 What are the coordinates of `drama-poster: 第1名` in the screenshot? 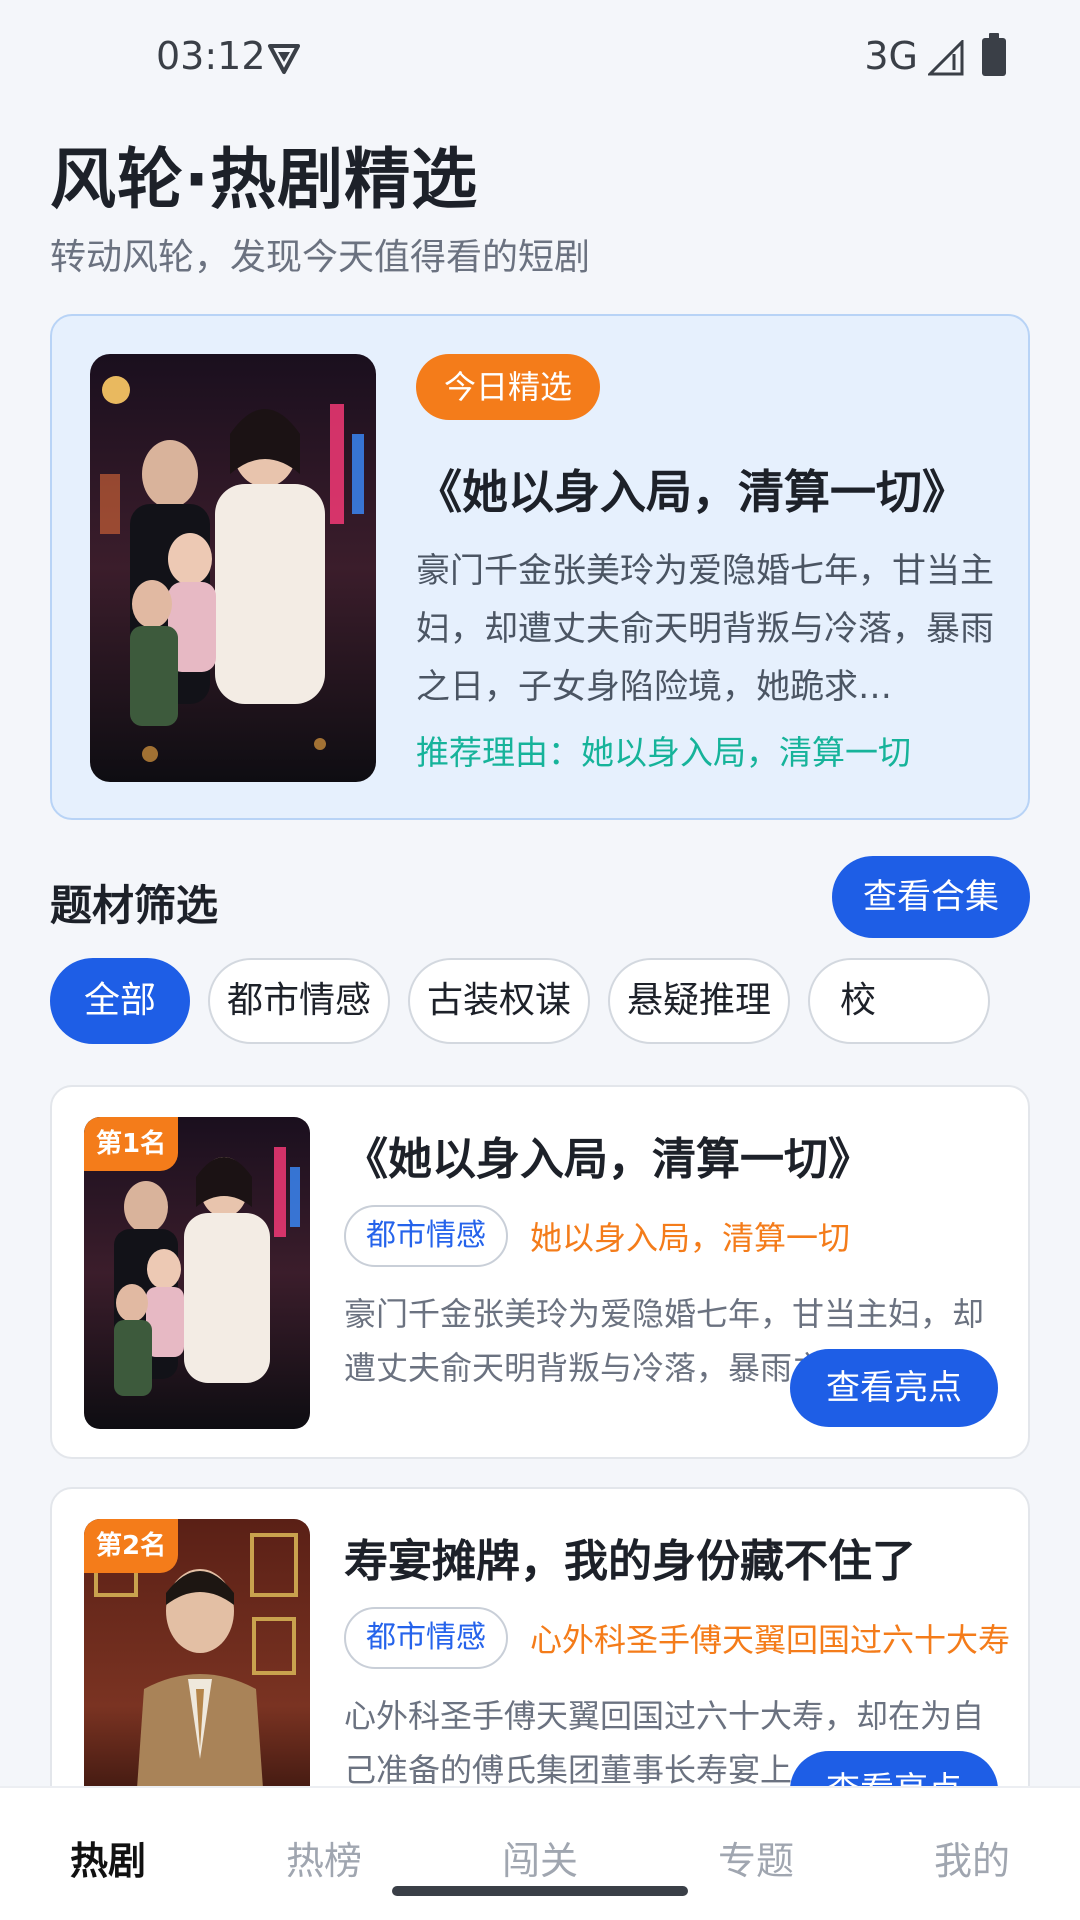 It's located at (197, 1273).